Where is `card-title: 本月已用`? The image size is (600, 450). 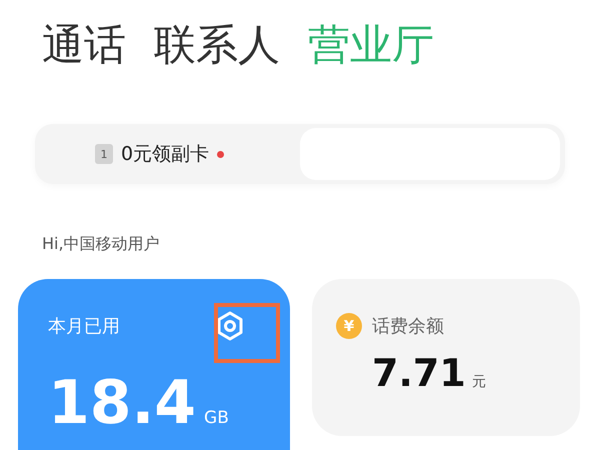
card-title: 本月已用 is located at coordinates (84, 326).